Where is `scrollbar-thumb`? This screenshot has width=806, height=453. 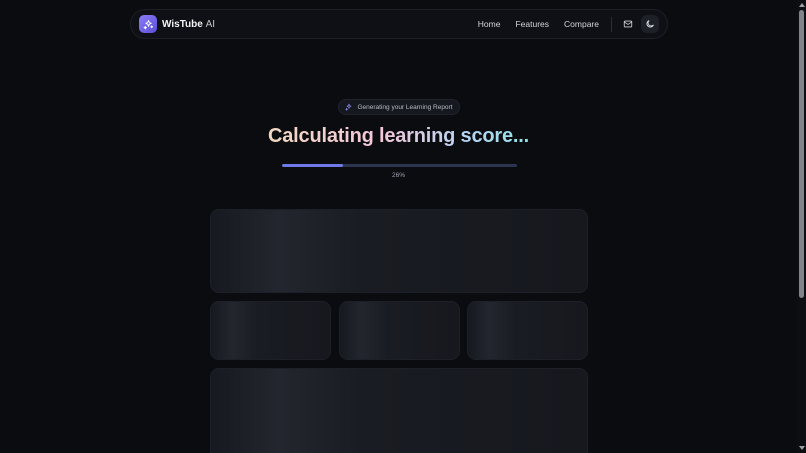 scrollbar-thumb is located at coordinates (801, 154).